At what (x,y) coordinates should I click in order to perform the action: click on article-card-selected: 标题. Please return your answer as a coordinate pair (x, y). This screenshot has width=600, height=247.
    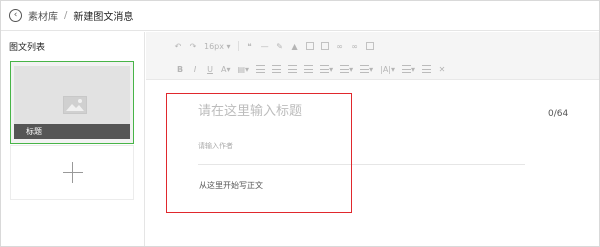
    Looking at the image, I should click on (72, 102).